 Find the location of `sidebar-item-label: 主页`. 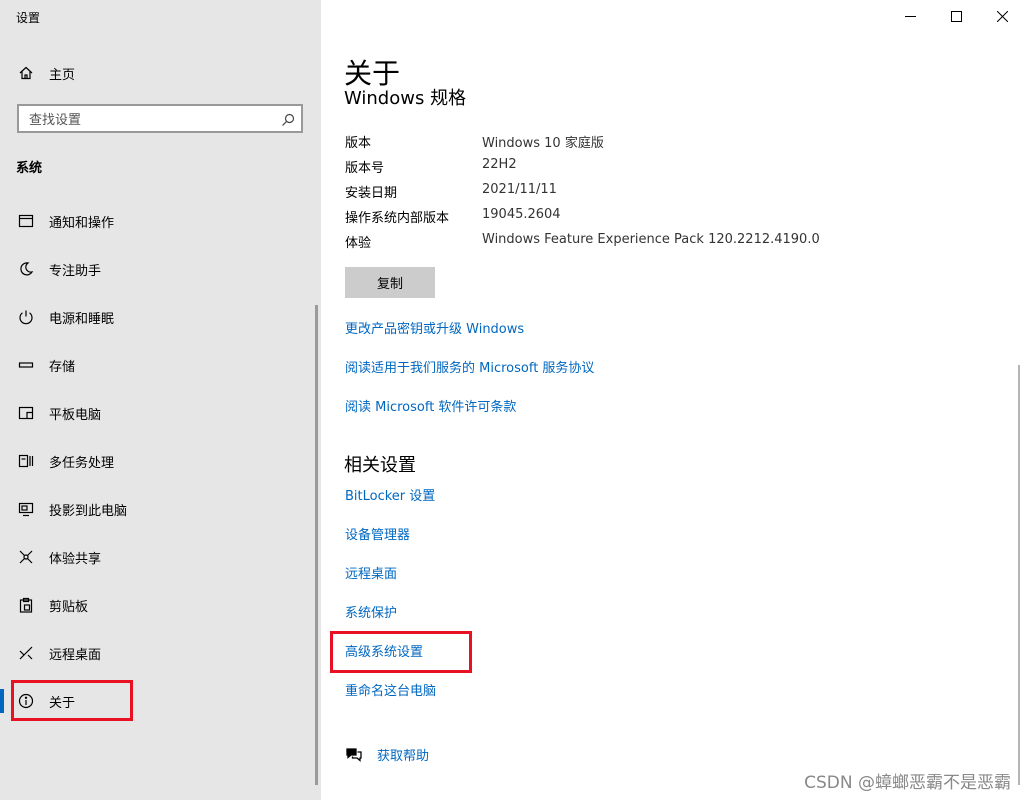

sidebar-item-label: 主页 is located at coordinates (62, 75).